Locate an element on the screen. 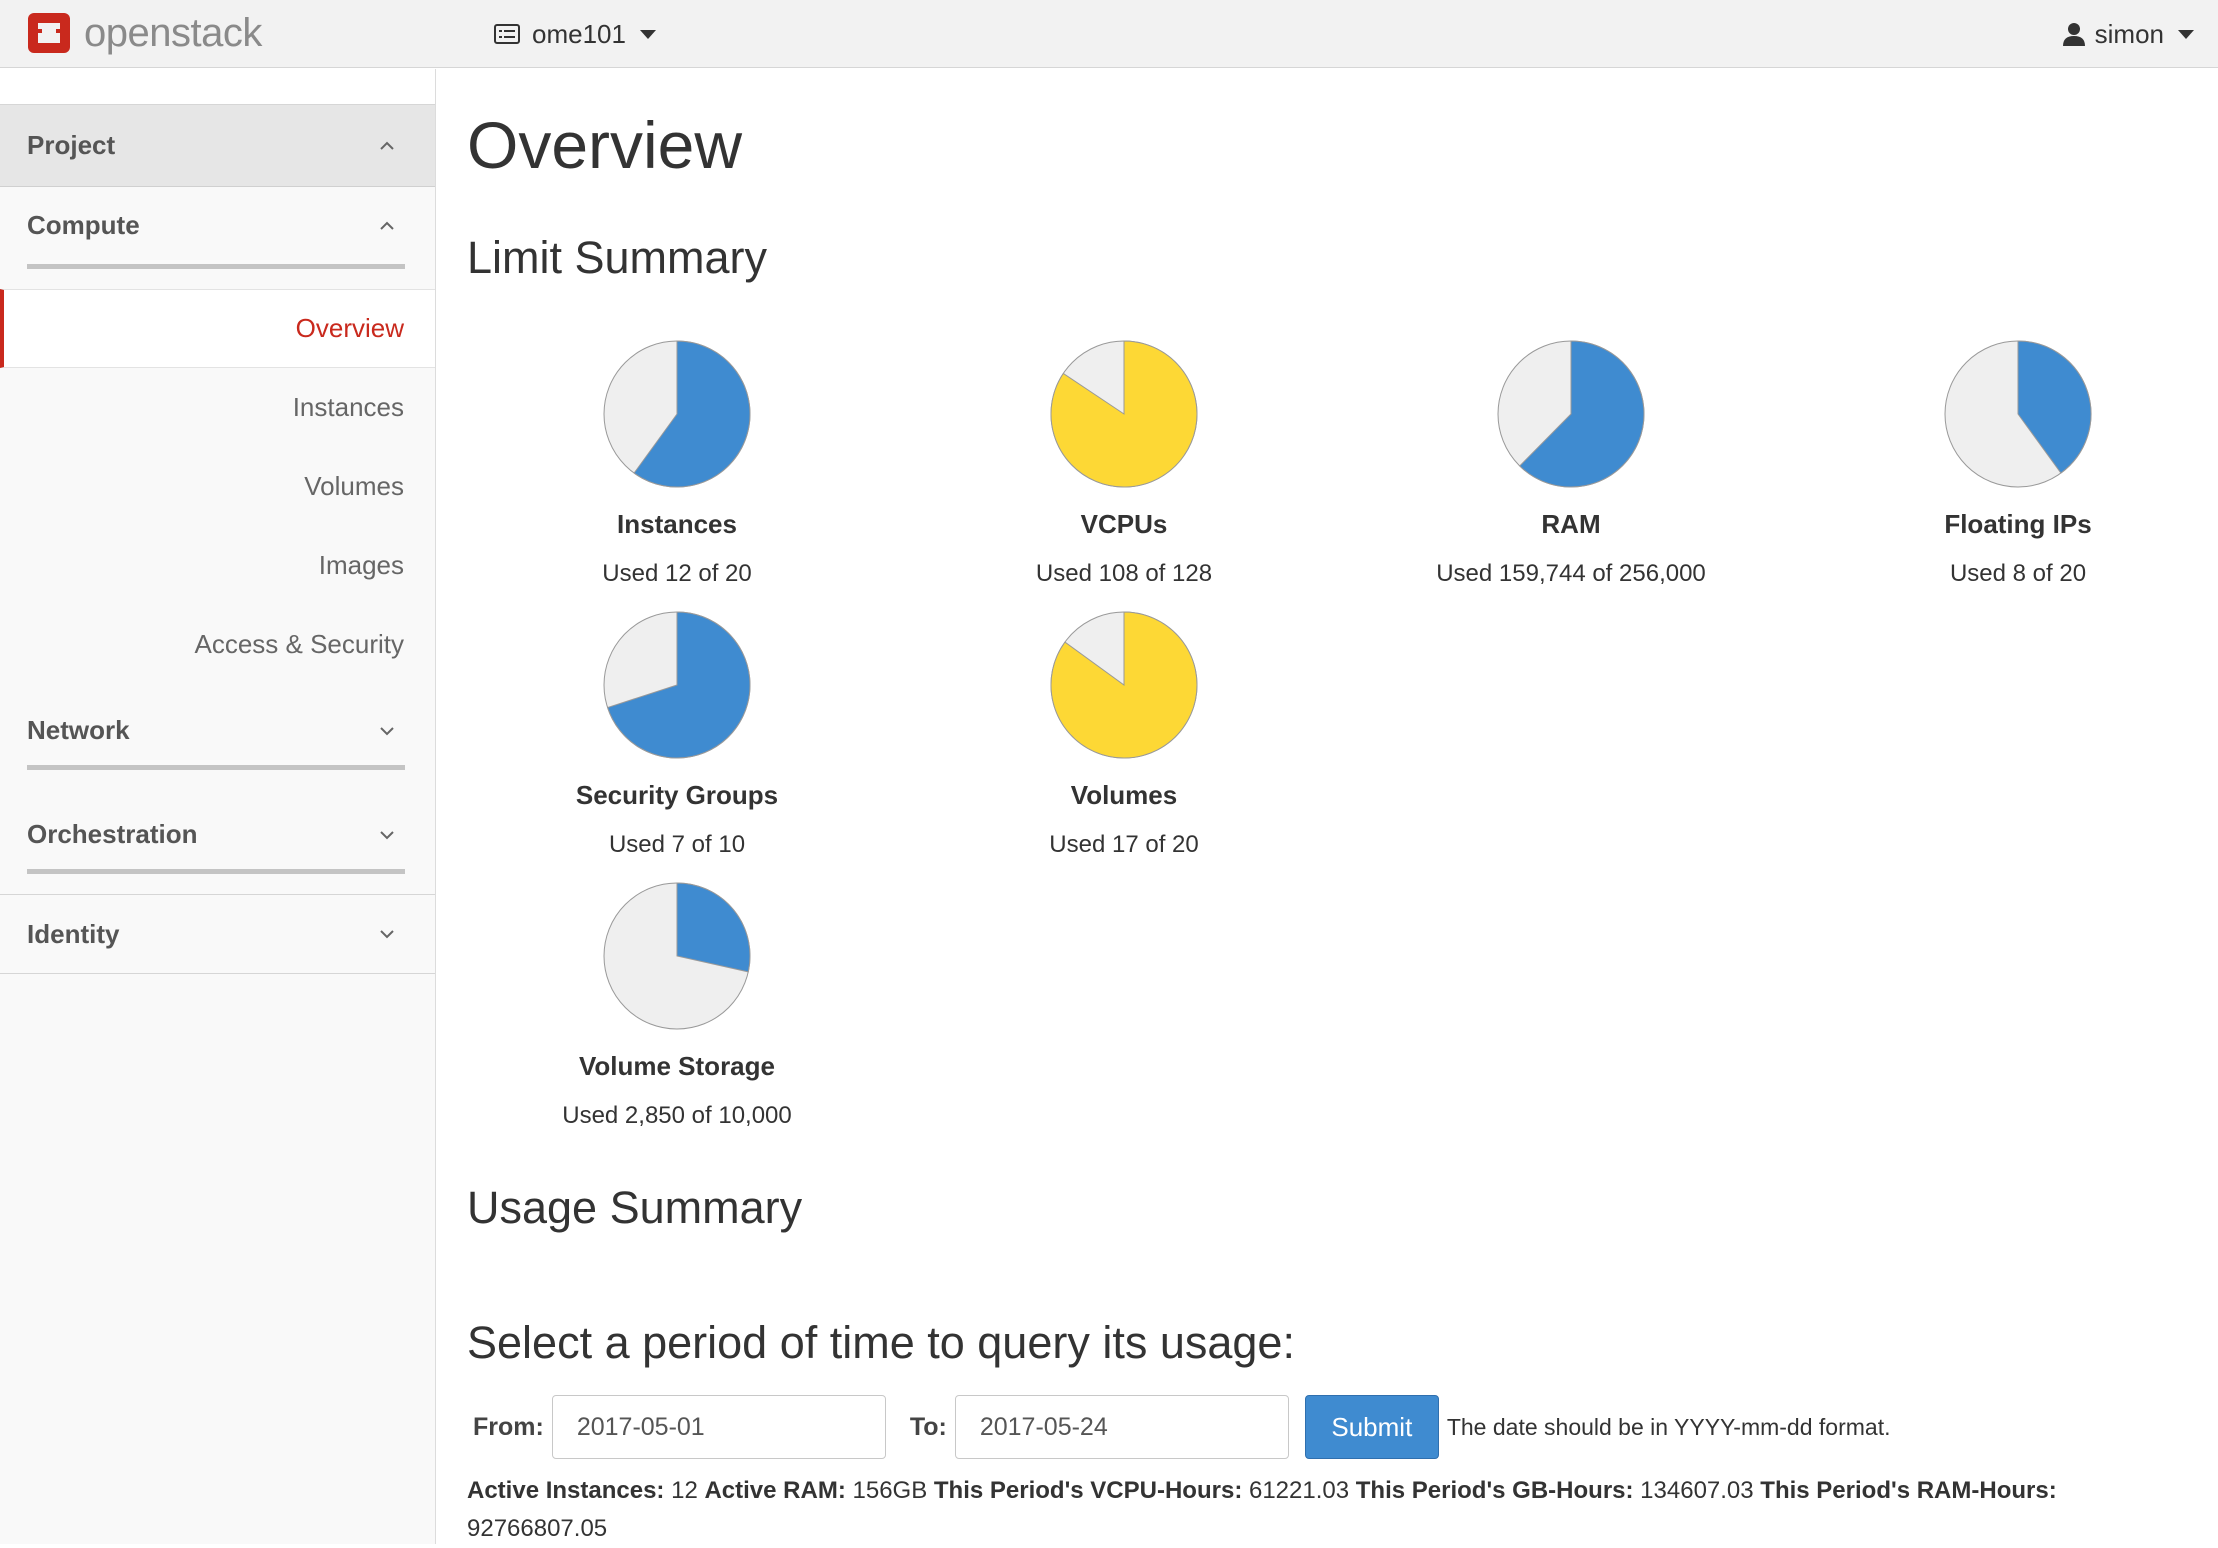  stat-value: 61221.03 is located at coordinates (1299, 1490).